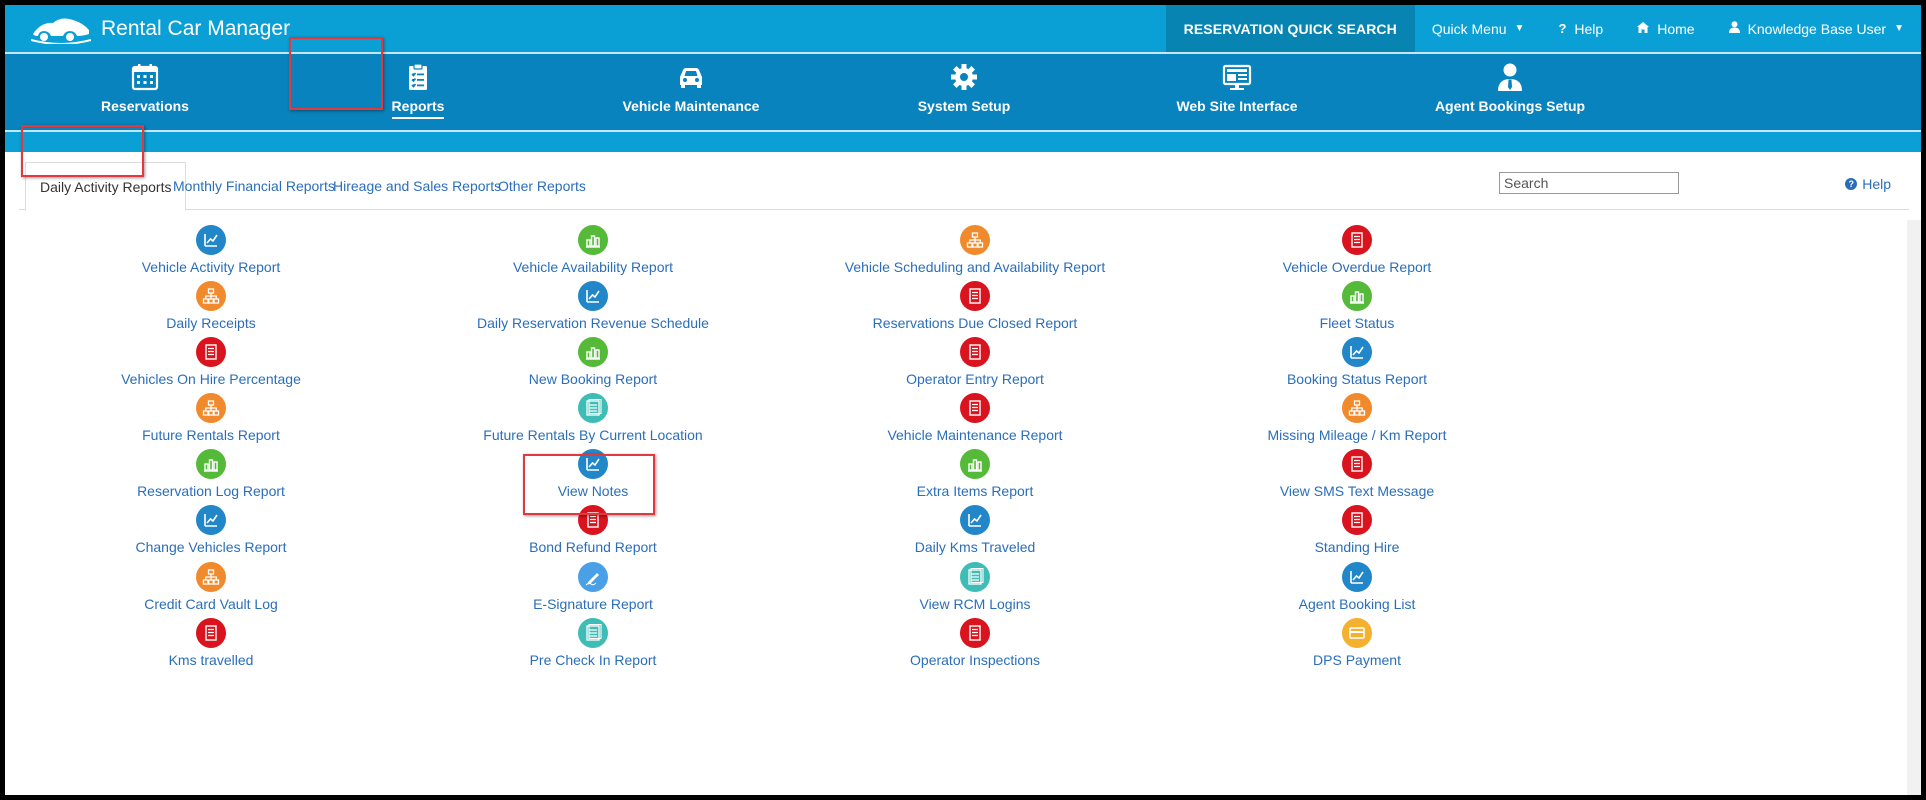  I want to click on report-link: Booking Status Report, so click(1357, 362).